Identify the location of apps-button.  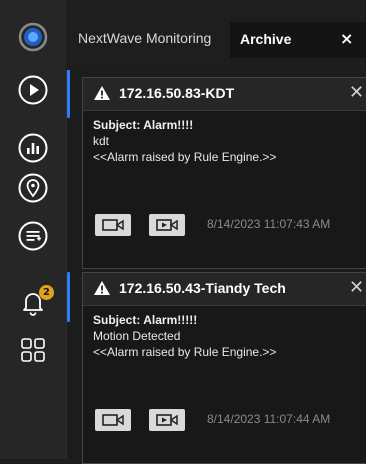
(33, 350).